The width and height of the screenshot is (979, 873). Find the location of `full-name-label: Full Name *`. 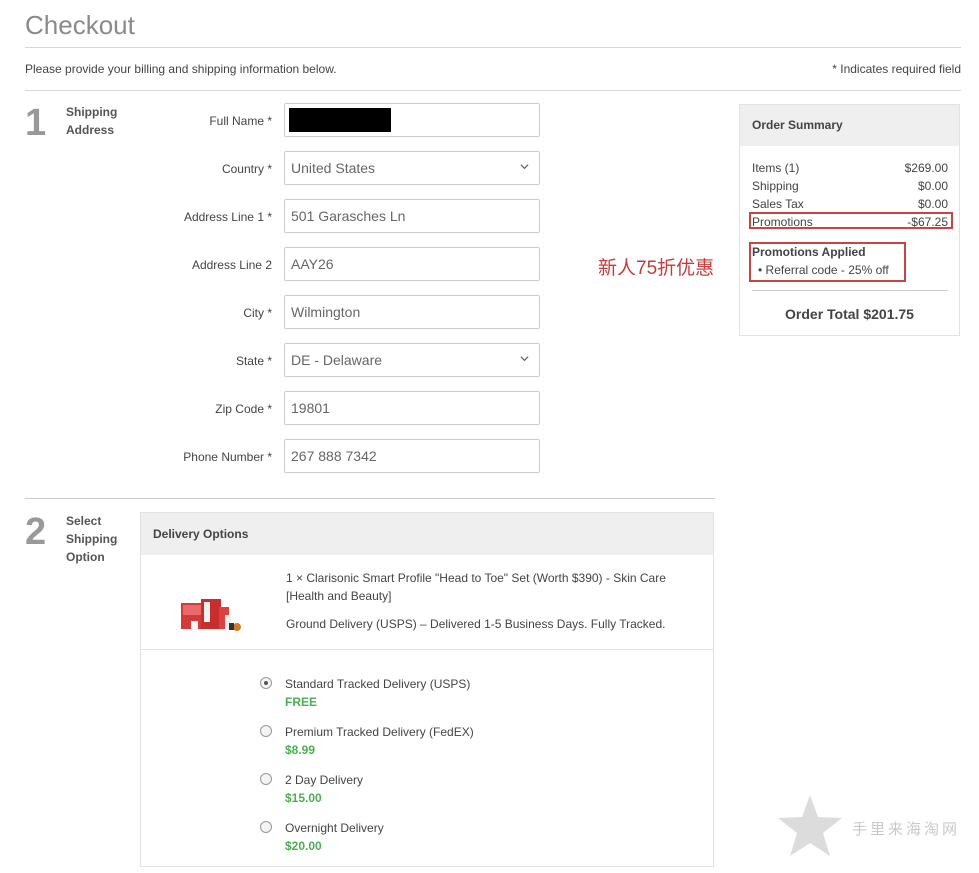

full-name-label: Full Name * is located at coordinates (240, 121).